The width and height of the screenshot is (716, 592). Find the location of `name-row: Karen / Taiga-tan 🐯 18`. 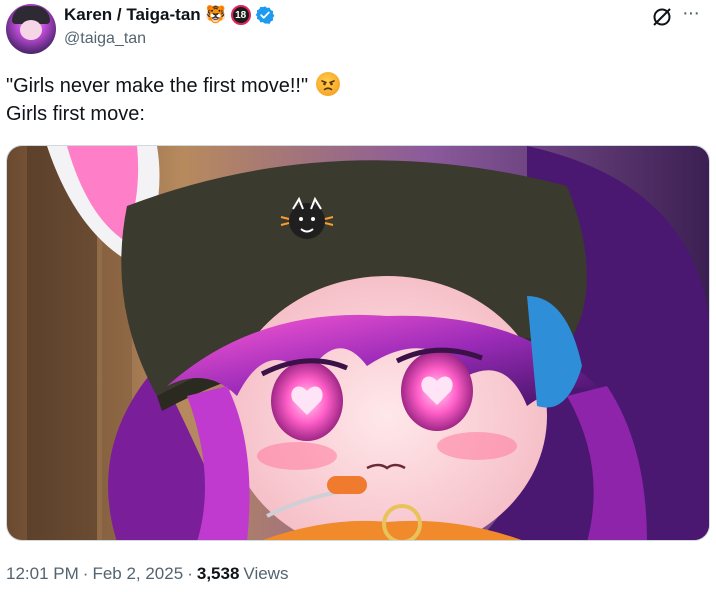

name-row: Karen / Taiga-tan 🐯 18 is located at coordinates (169, 15).